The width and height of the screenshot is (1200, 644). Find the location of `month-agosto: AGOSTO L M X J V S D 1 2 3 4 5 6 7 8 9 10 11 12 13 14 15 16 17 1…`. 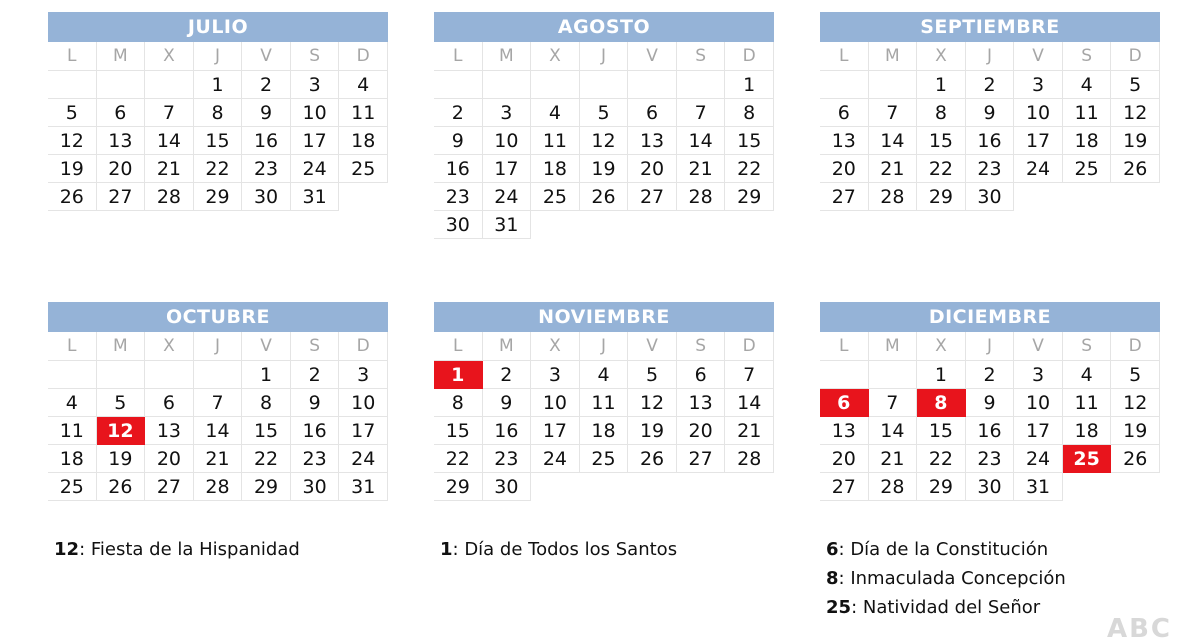

month-agosto: AGOSTO L M X J V S D 1 2 3 4 5 6 7 8 9 10 11 12 13 14 15 16 17 1… is located at coordinates (604, 125).